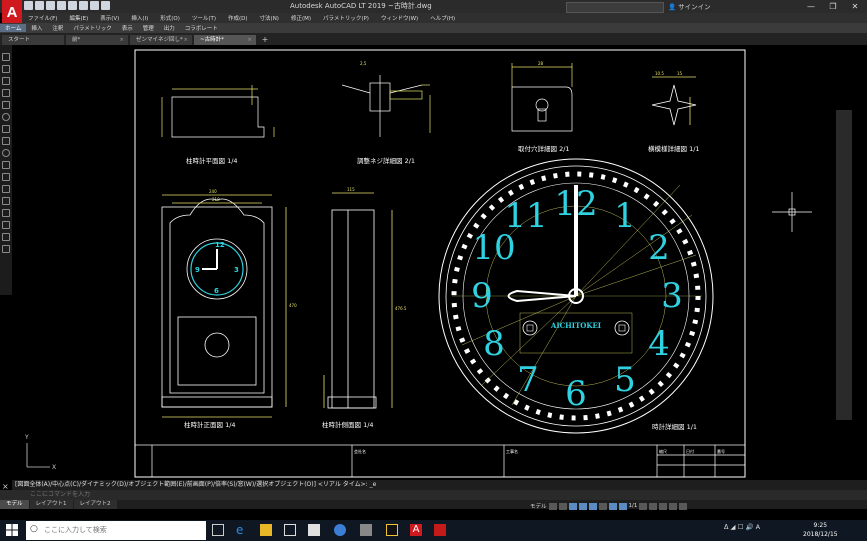 This screenshot has width=867, height=541. Describe the element at coordinates (266, 530) in the screenshot. I see `explorer-icon` at that location.